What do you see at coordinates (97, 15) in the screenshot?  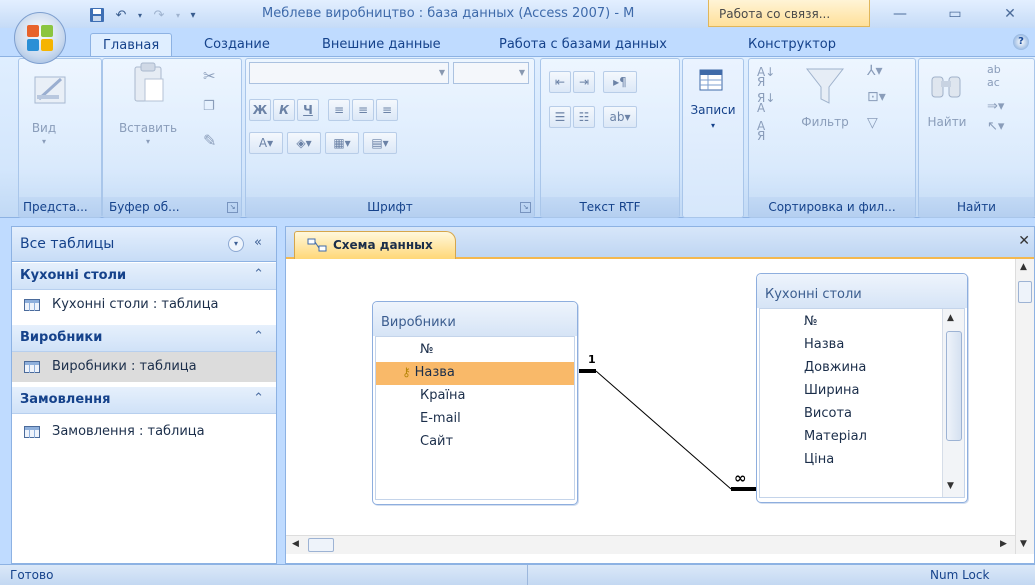 I see `save-icon` at bounding box center [97, 15].